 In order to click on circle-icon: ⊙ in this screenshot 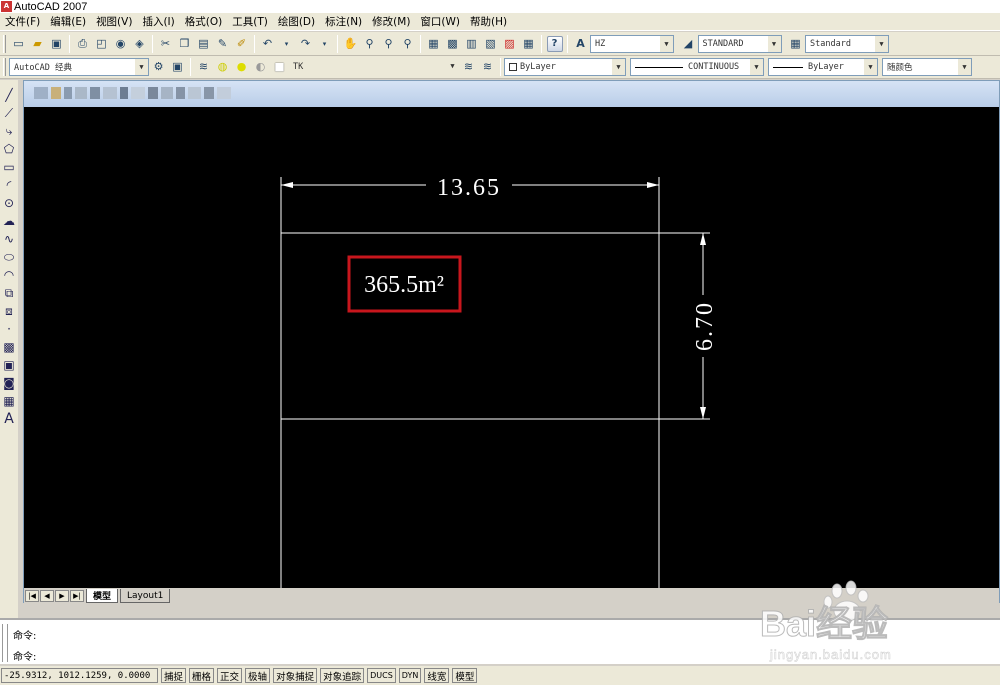, I will do `click(9, 203)`.